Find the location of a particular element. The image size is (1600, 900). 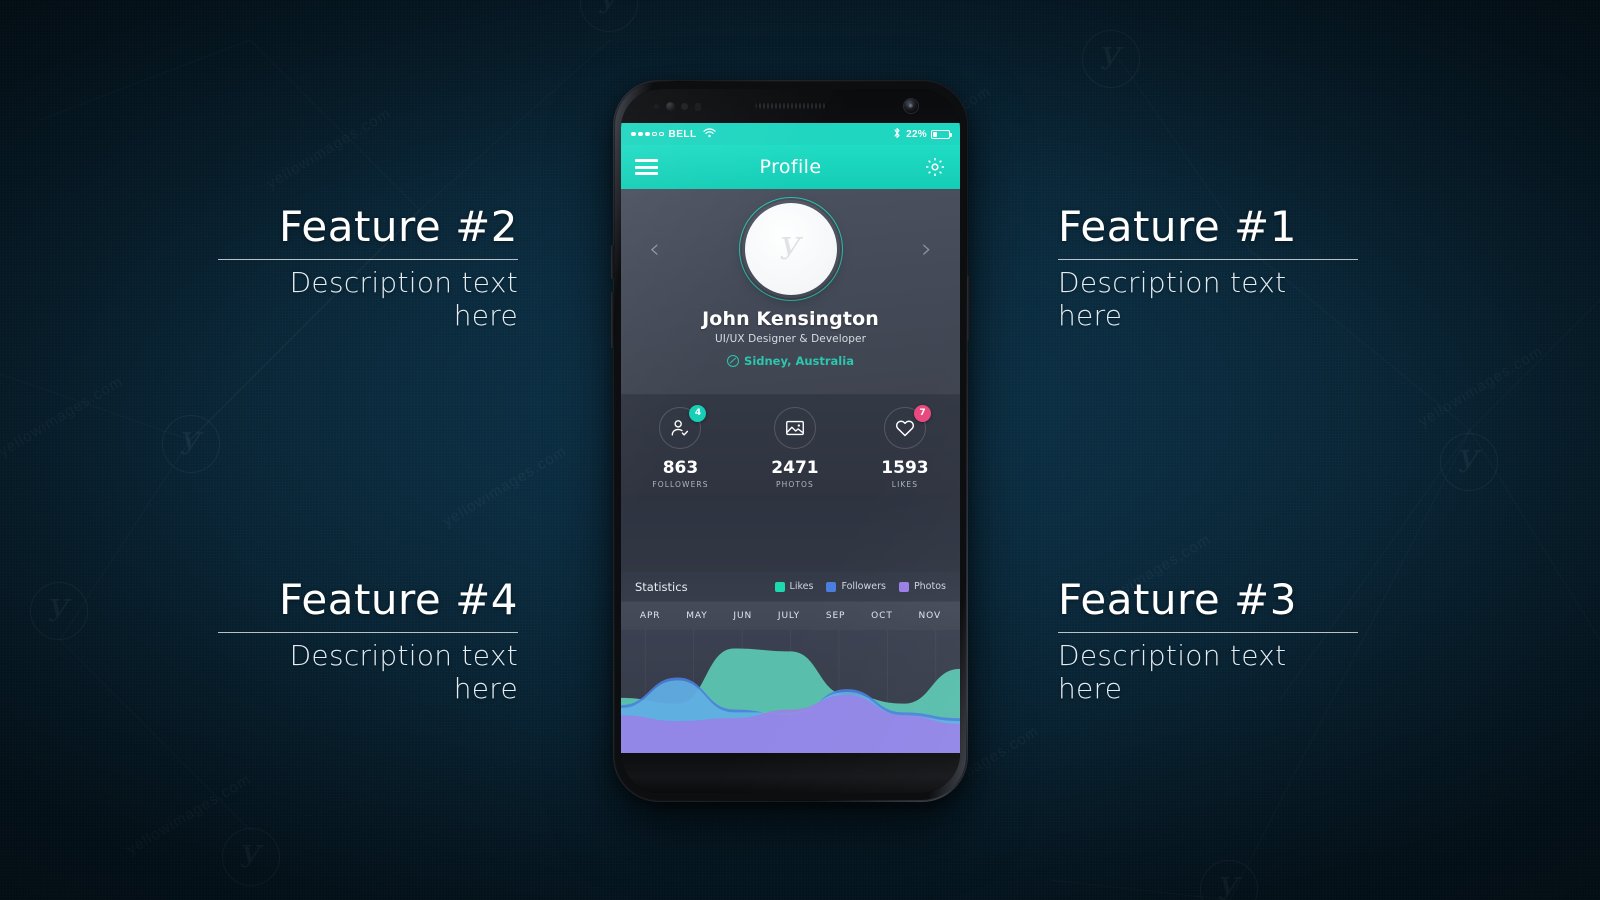

profile-role: UI/UX Designer & Developer is located at coordinates (790, 339).